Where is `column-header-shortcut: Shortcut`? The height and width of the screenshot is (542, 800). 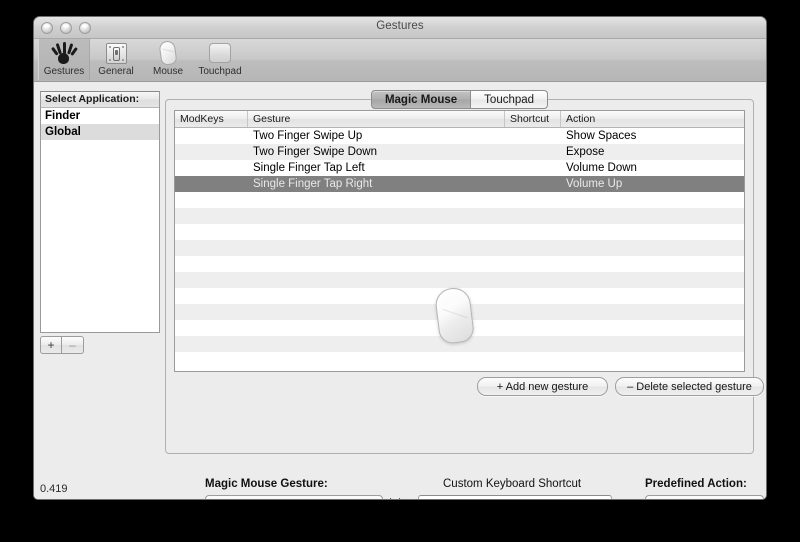 column-header-shortcut: Shortcut is located at coordinates (533, 119).